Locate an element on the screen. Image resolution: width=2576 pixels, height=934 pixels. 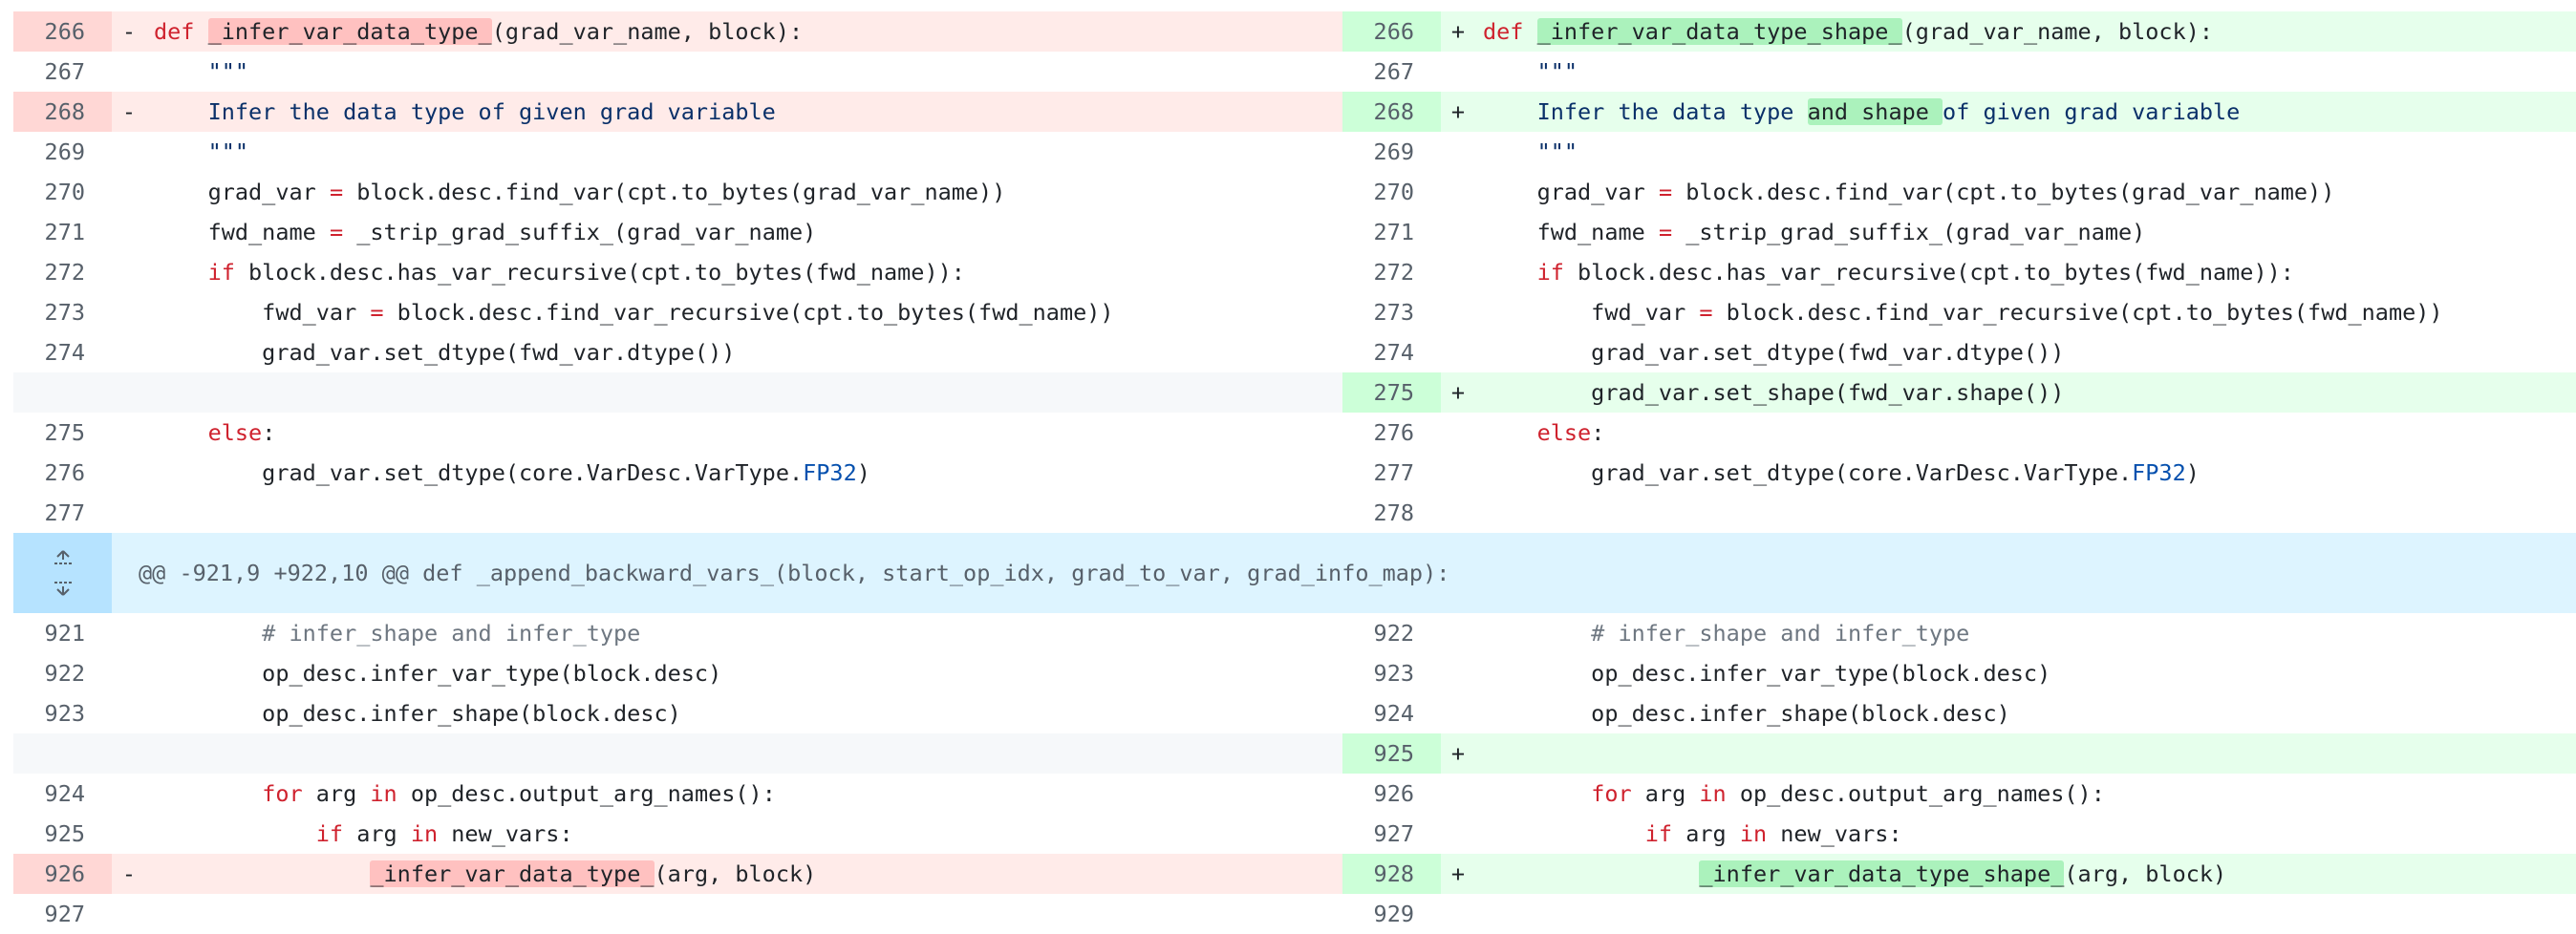
docstring-token: of given grad variable is located at coordinates (2092, 111).